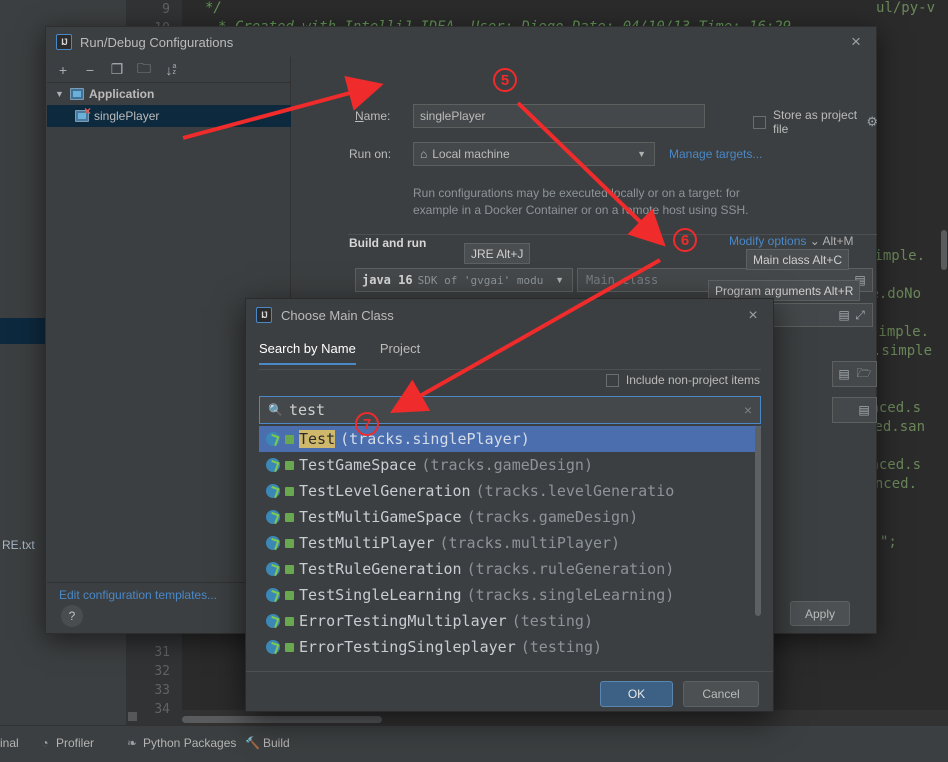 The height and width of the screenshot is (762, 948). I want to click on run-debug-dialog-title: Run/Debug Configurations, so click(157, 42).